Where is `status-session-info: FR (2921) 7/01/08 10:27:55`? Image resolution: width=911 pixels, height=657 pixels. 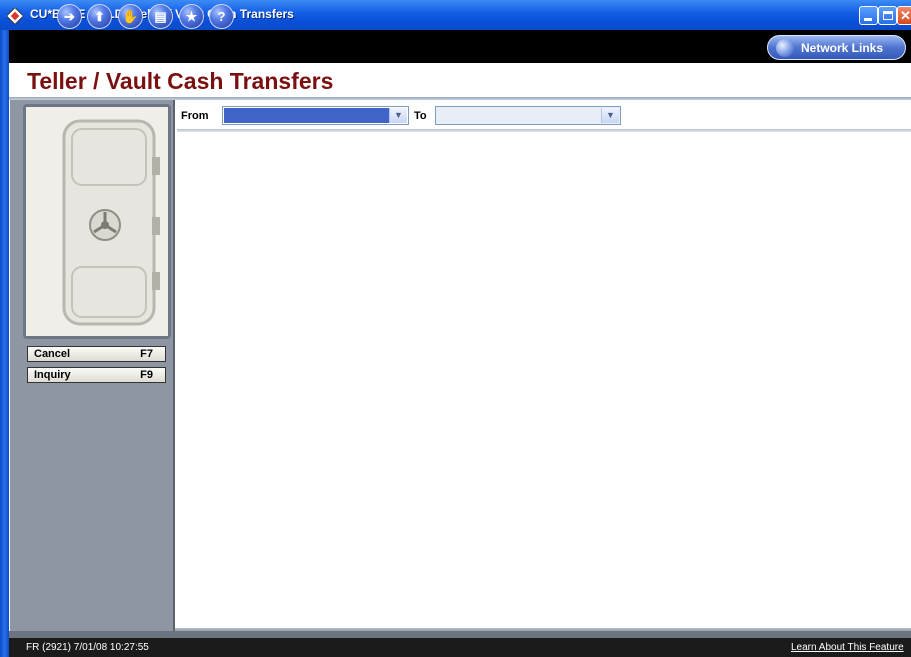 status-session-info: FR (2921) 7/01/08 10:27:55 is located at coordinates (87, 647).